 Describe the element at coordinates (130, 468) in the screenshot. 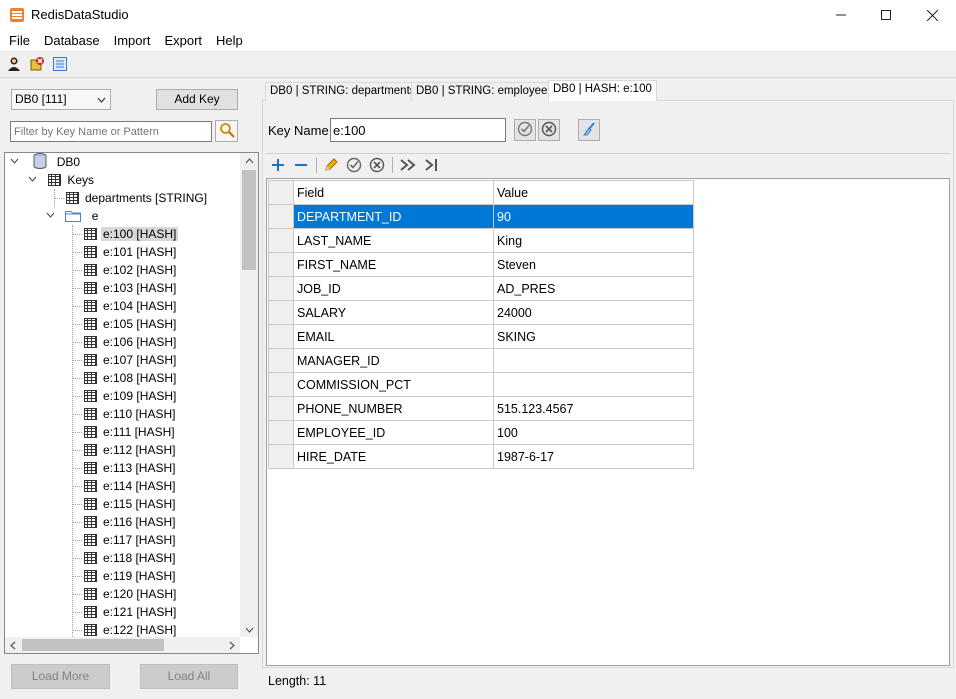

I see `tree-node-hash-key: e:113 [HASH]` at that location.